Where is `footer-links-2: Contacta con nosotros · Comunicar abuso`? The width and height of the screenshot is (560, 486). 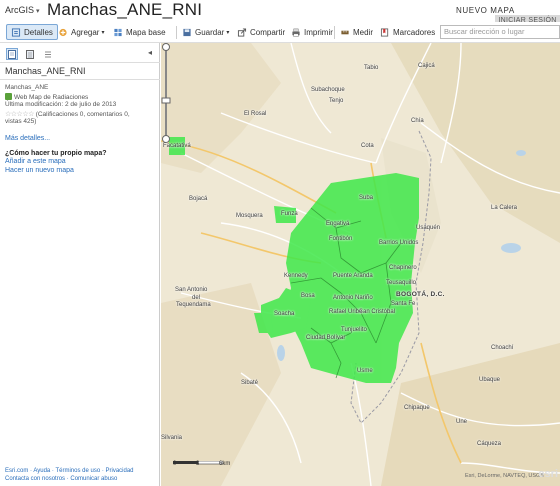 footer-links-2: Contacta con nosotros · Comunicar abuso is located at coordinates (61, 479).